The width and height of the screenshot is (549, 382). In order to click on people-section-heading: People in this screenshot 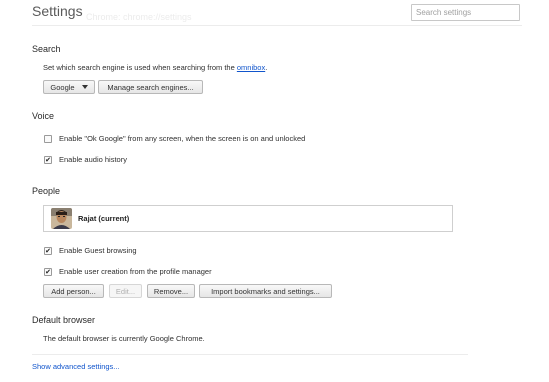, I will do `click(46, 191)`.